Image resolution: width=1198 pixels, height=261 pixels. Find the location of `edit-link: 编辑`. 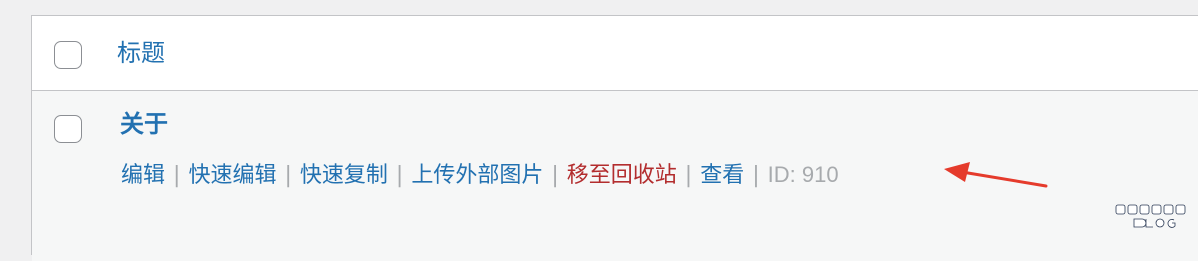

edit-link: 编辑 is located at coordinates (143, 175).